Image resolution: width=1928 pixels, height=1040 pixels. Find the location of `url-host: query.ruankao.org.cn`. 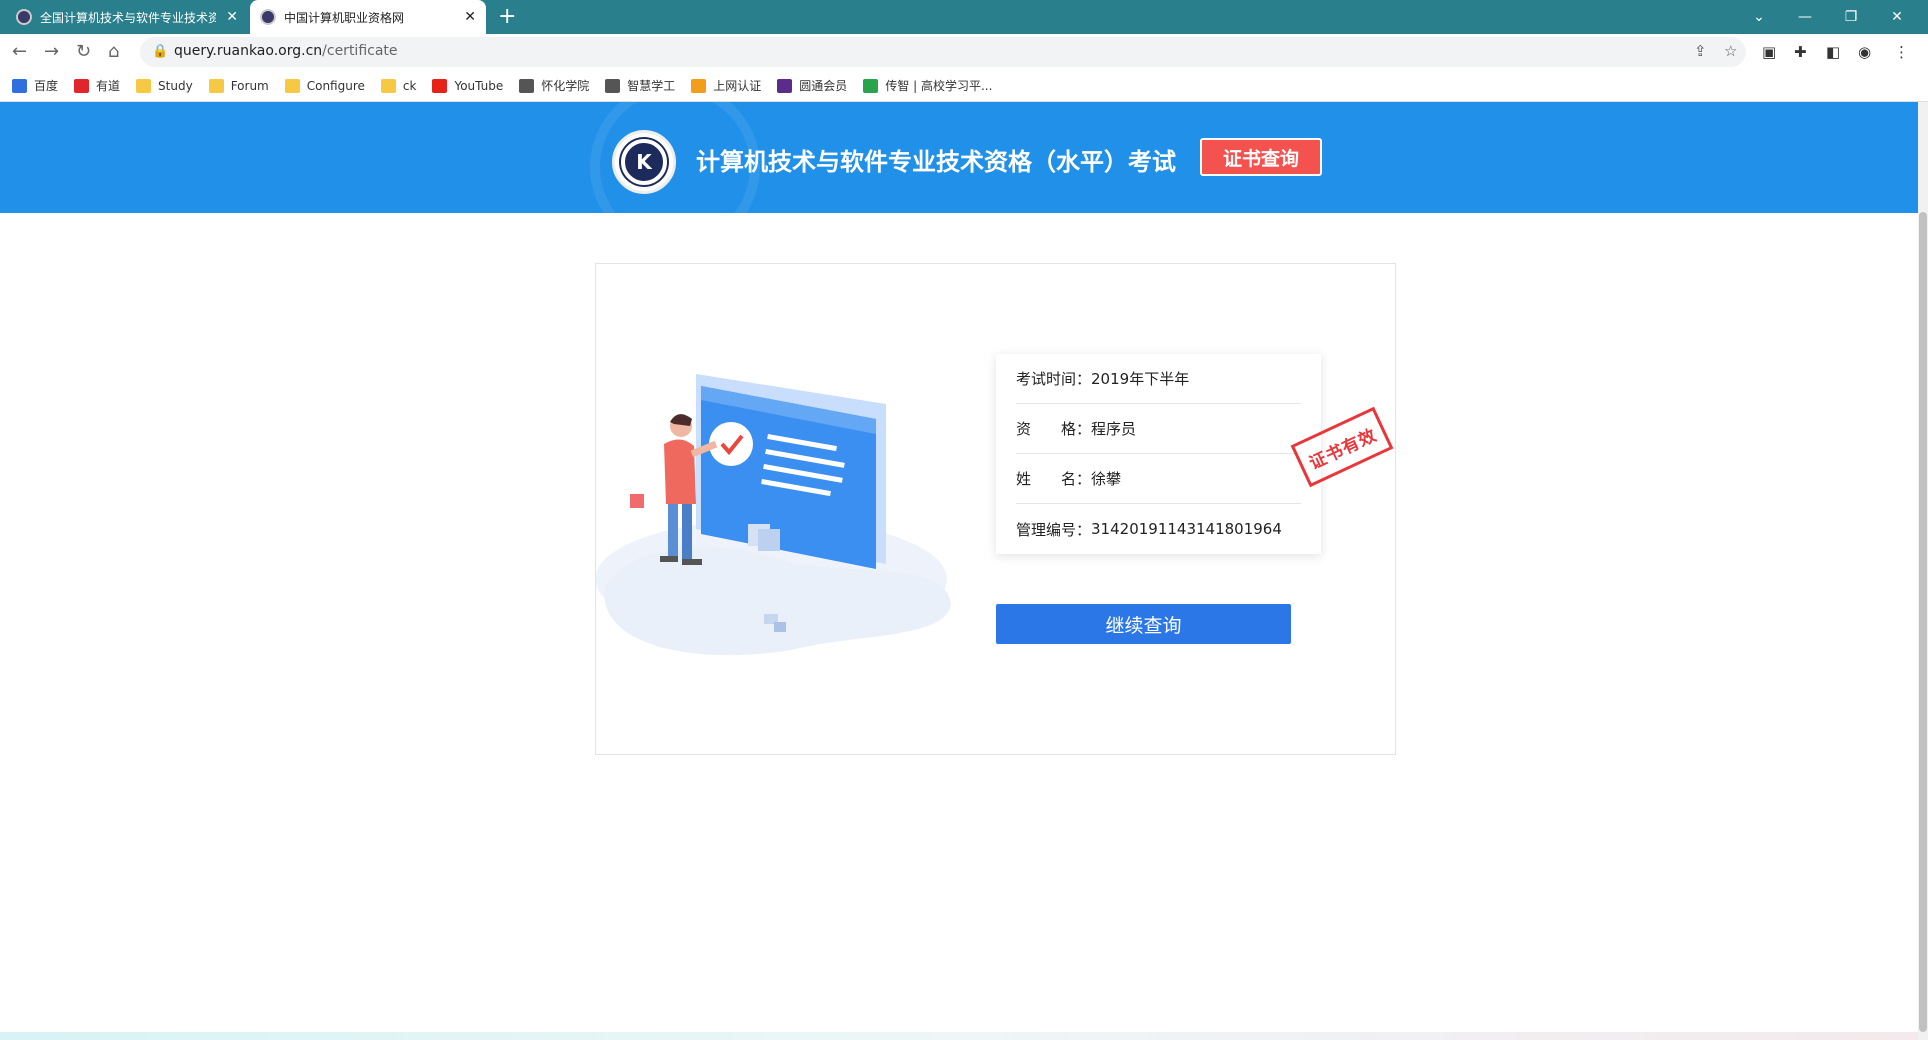

url-host: query.ruankao.org.cn is located at coordinates (248, 51).